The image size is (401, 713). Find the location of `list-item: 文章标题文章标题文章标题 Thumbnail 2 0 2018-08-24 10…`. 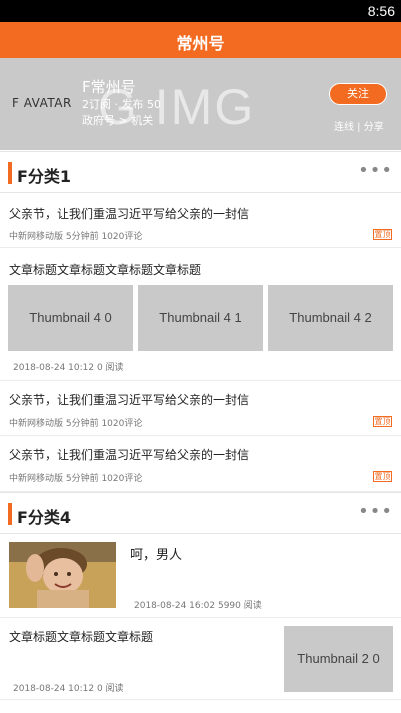

list-item: 文章标题文章标题文章标题 Thumbnail 2 0 2018-08-24 10… is located at coordinates (200, 659).